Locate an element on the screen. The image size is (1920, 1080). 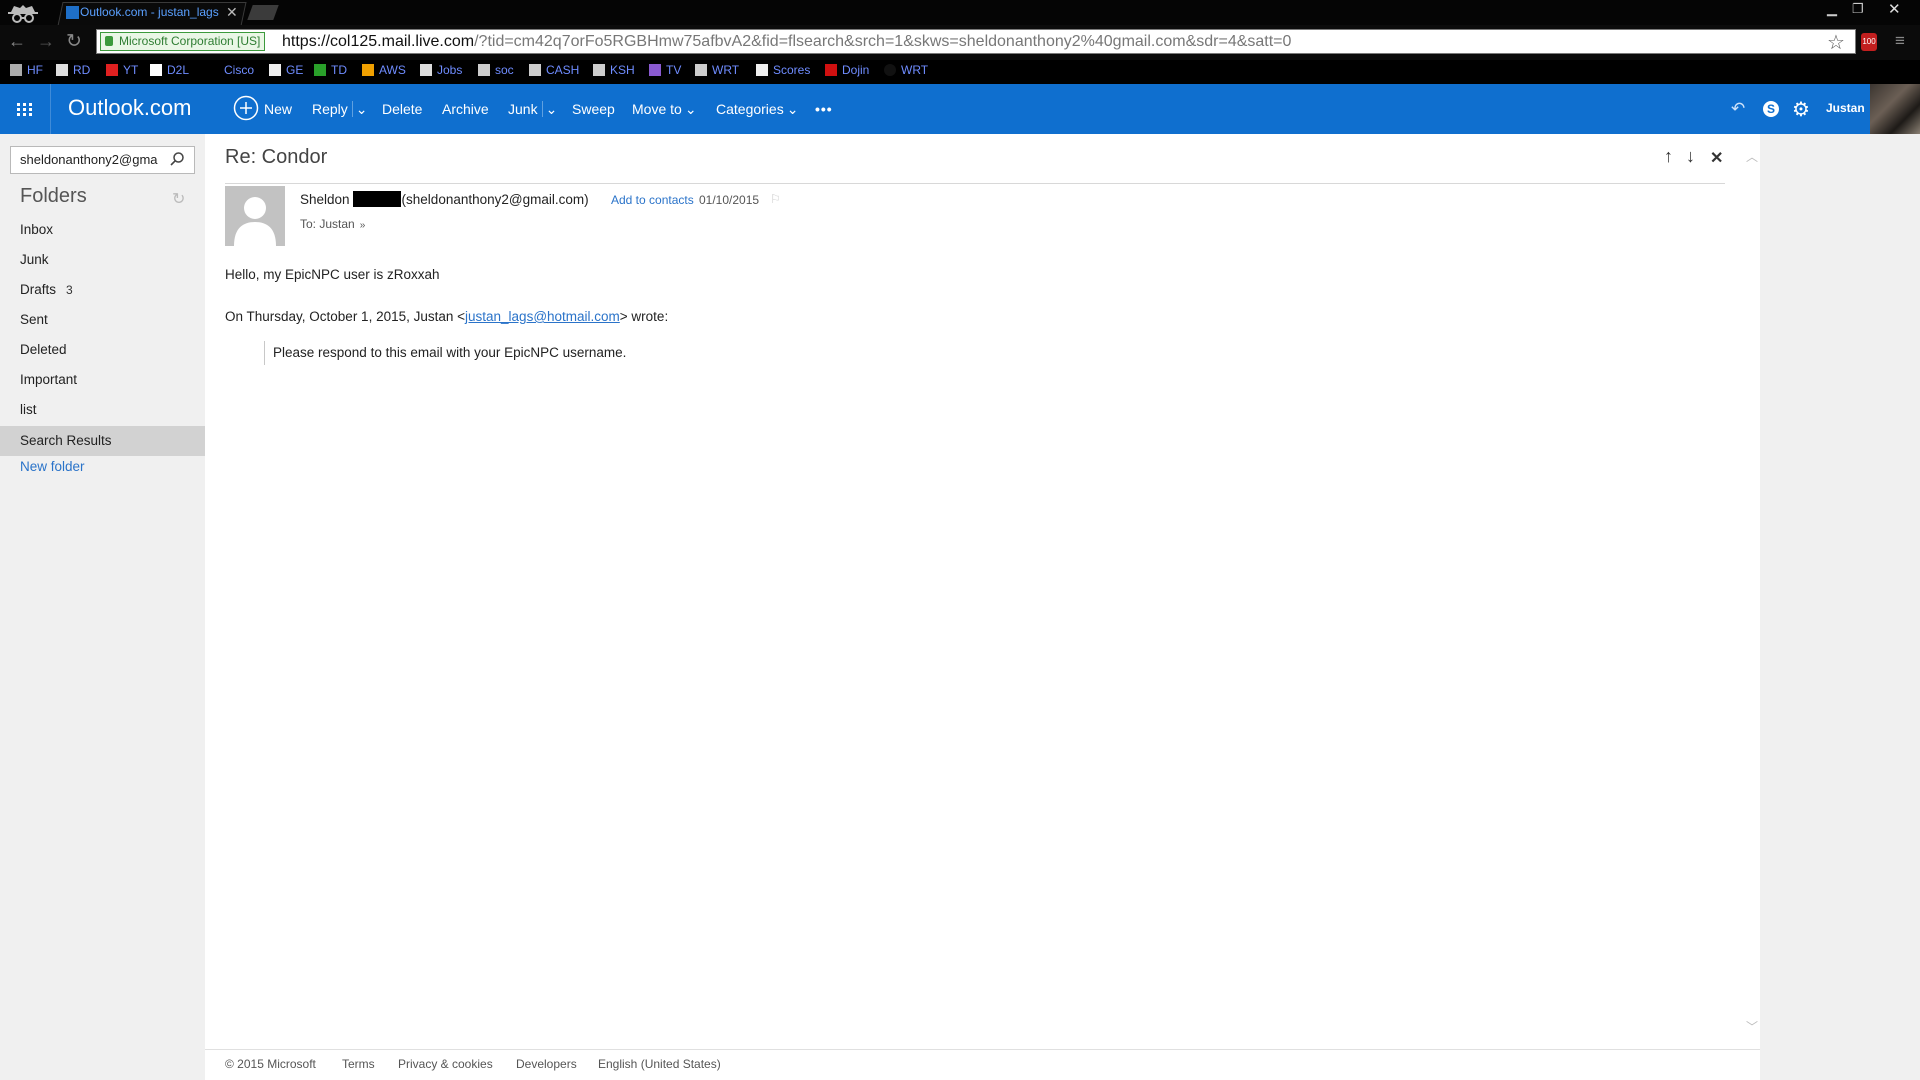
app-launcher-icon is located at coordinates (25, 109).